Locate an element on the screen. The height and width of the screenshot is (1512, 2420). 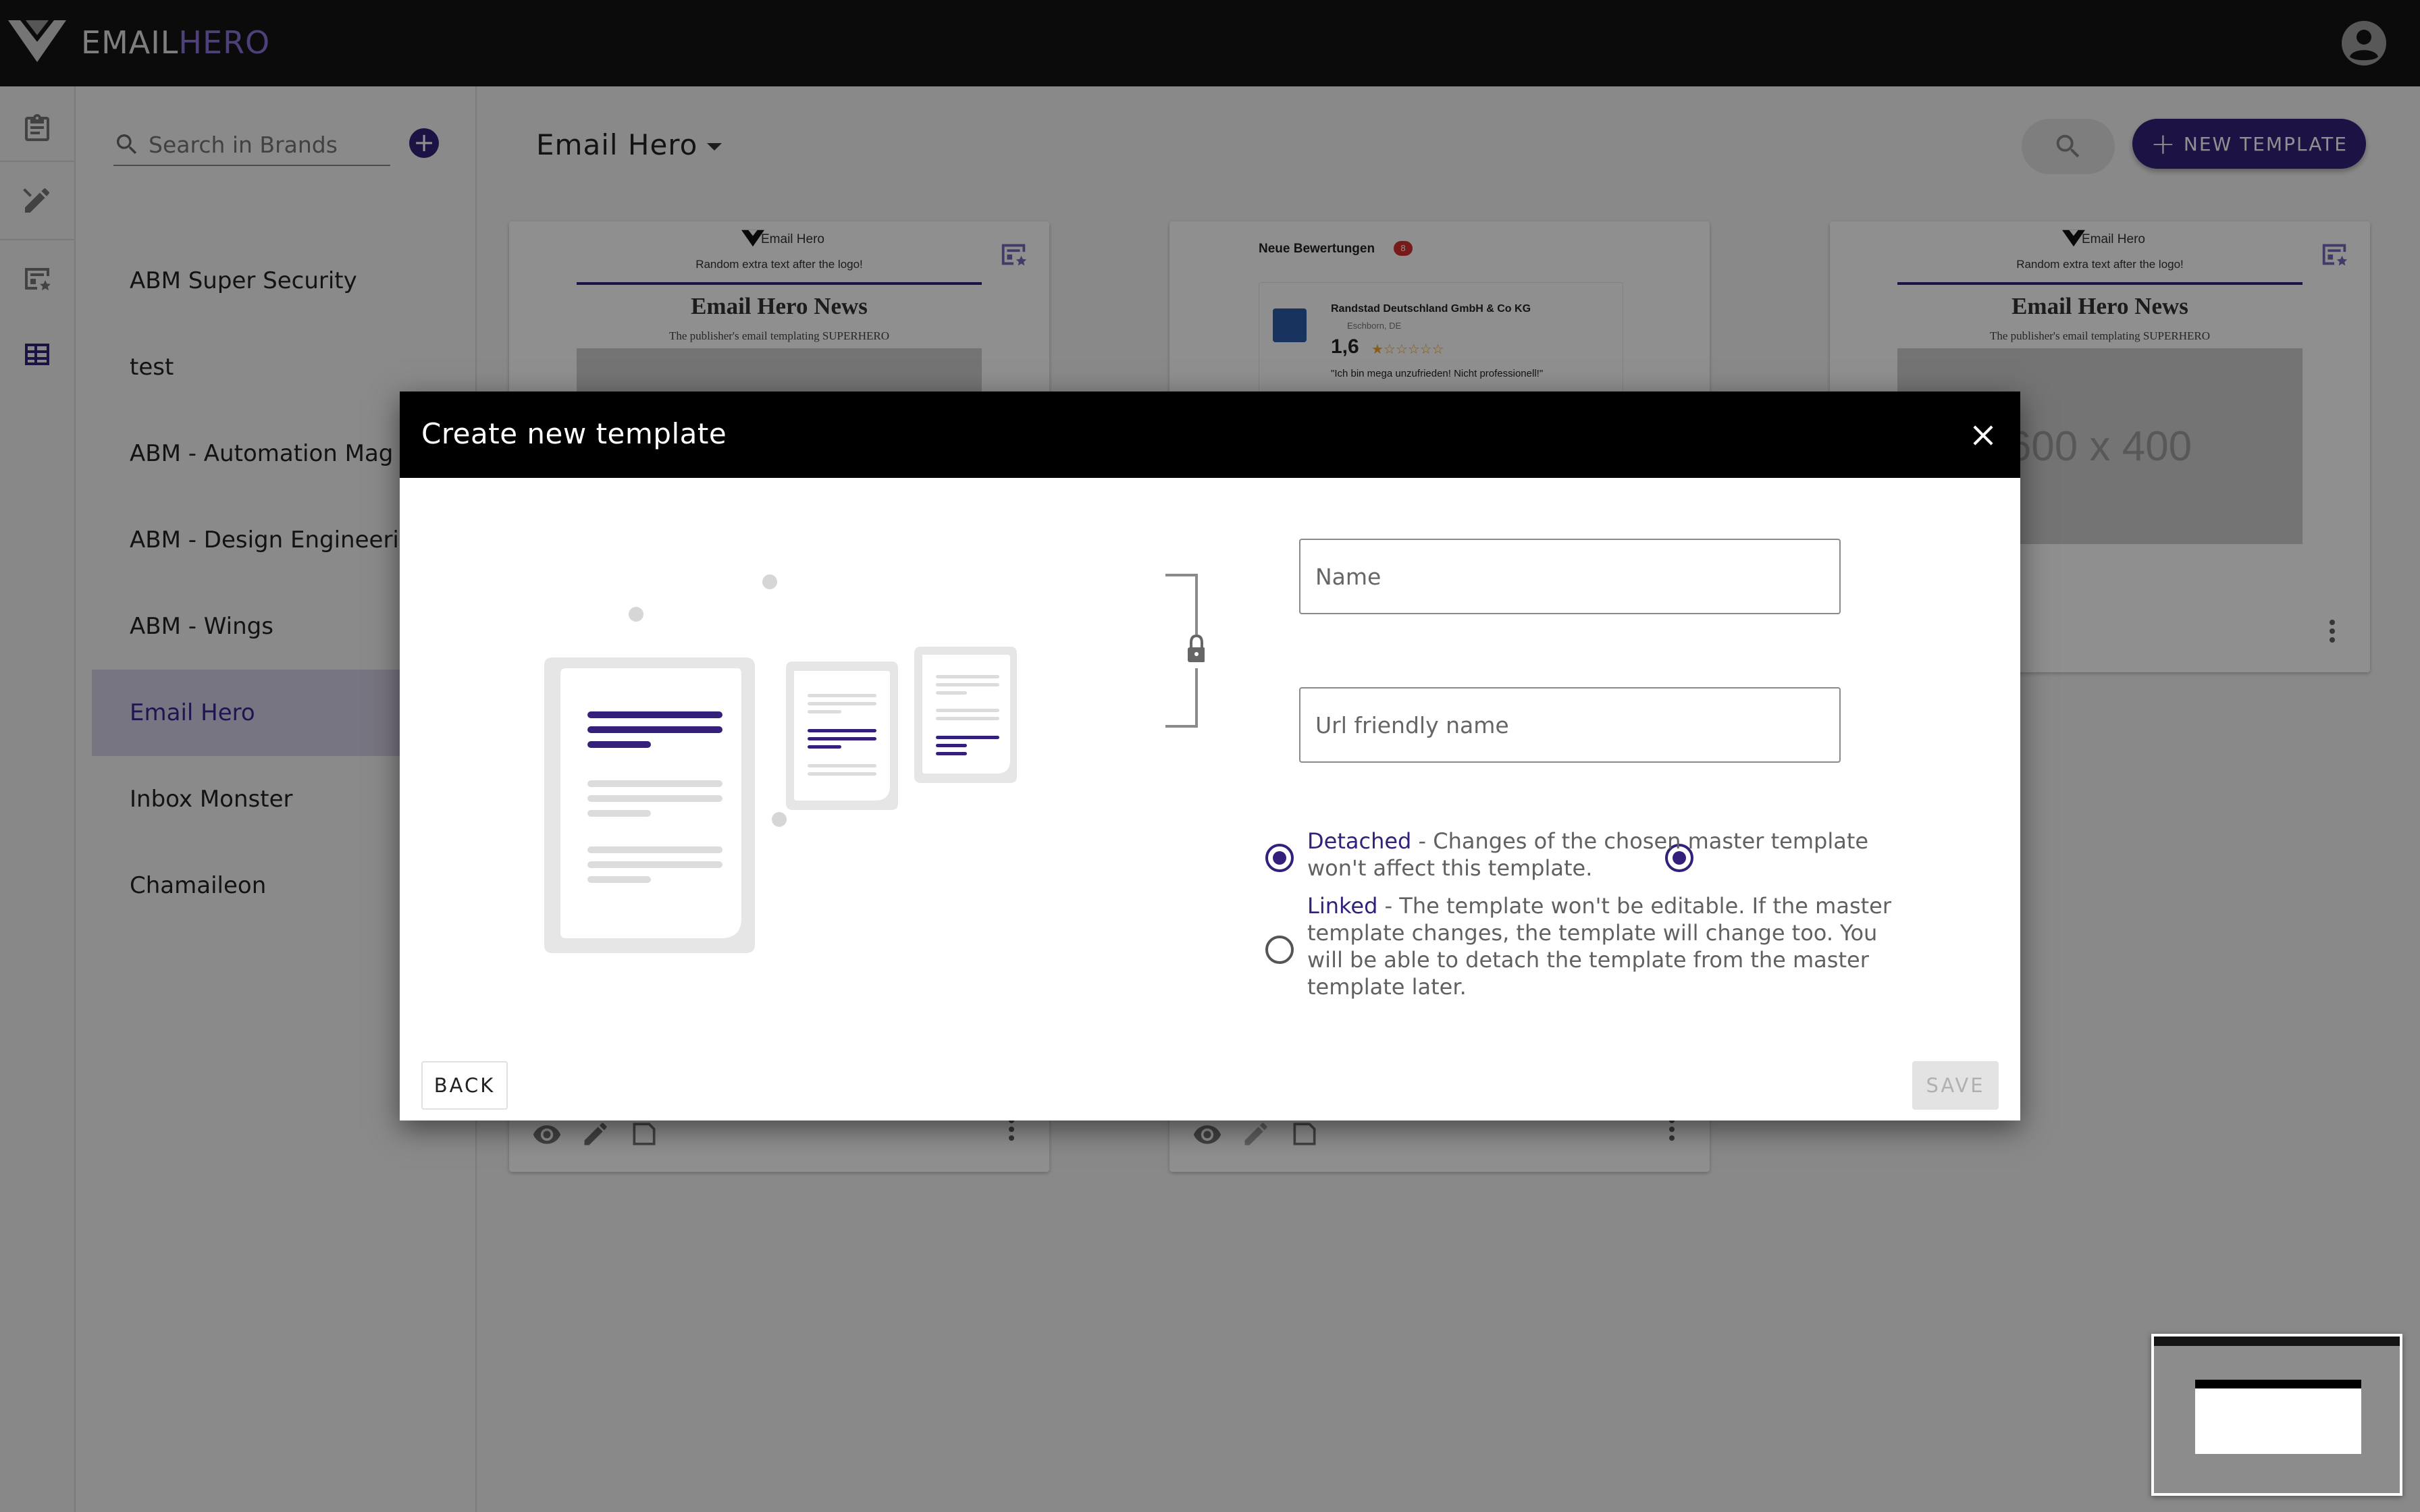
detached-label: Detached is located at coordinates (1359, 841).